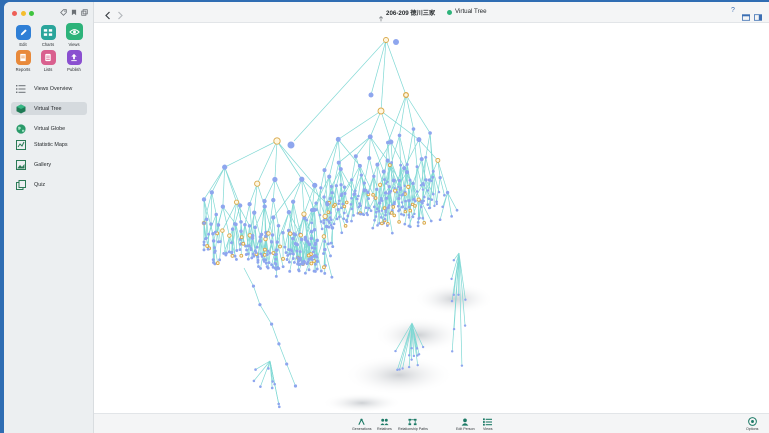 This screenshot has height=433, width=769. I want to click on publish-button: Publish, so click(74, 61).